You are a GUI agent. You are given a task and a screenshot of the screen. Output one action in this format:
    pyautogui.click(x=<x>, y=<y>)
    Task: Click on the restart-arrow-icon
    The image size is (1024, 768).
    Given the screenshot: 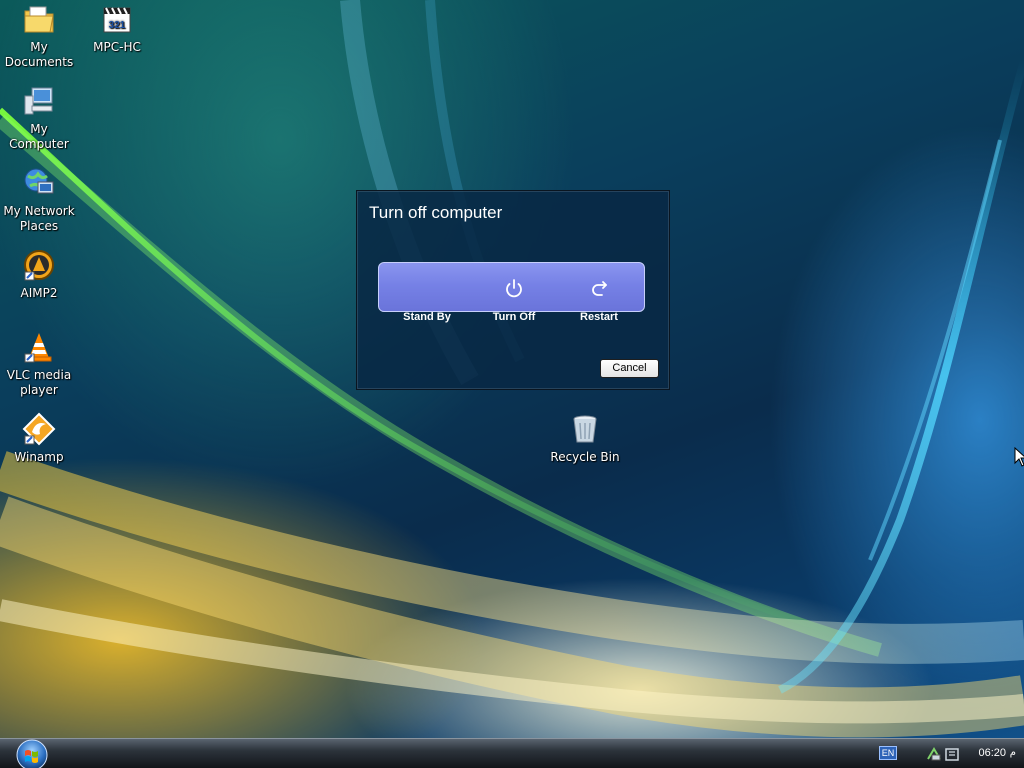 What is the action you would take?
    pyautogui.click(x=599, y=288)
    